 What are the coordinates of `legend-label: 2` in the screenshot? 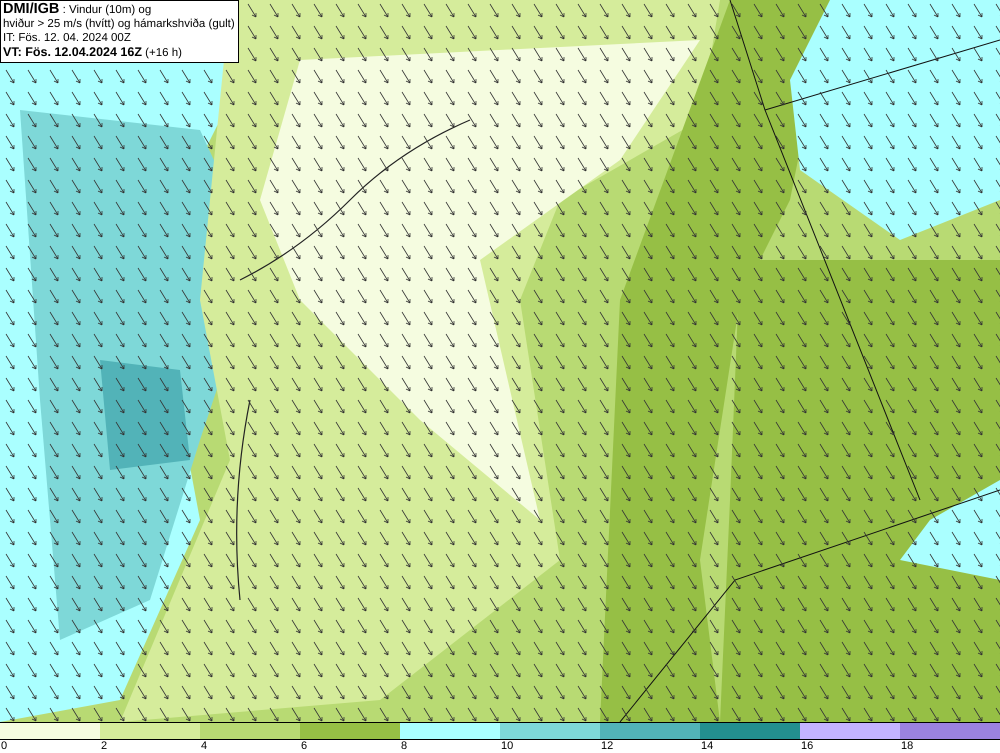 It's located at (104, 746).